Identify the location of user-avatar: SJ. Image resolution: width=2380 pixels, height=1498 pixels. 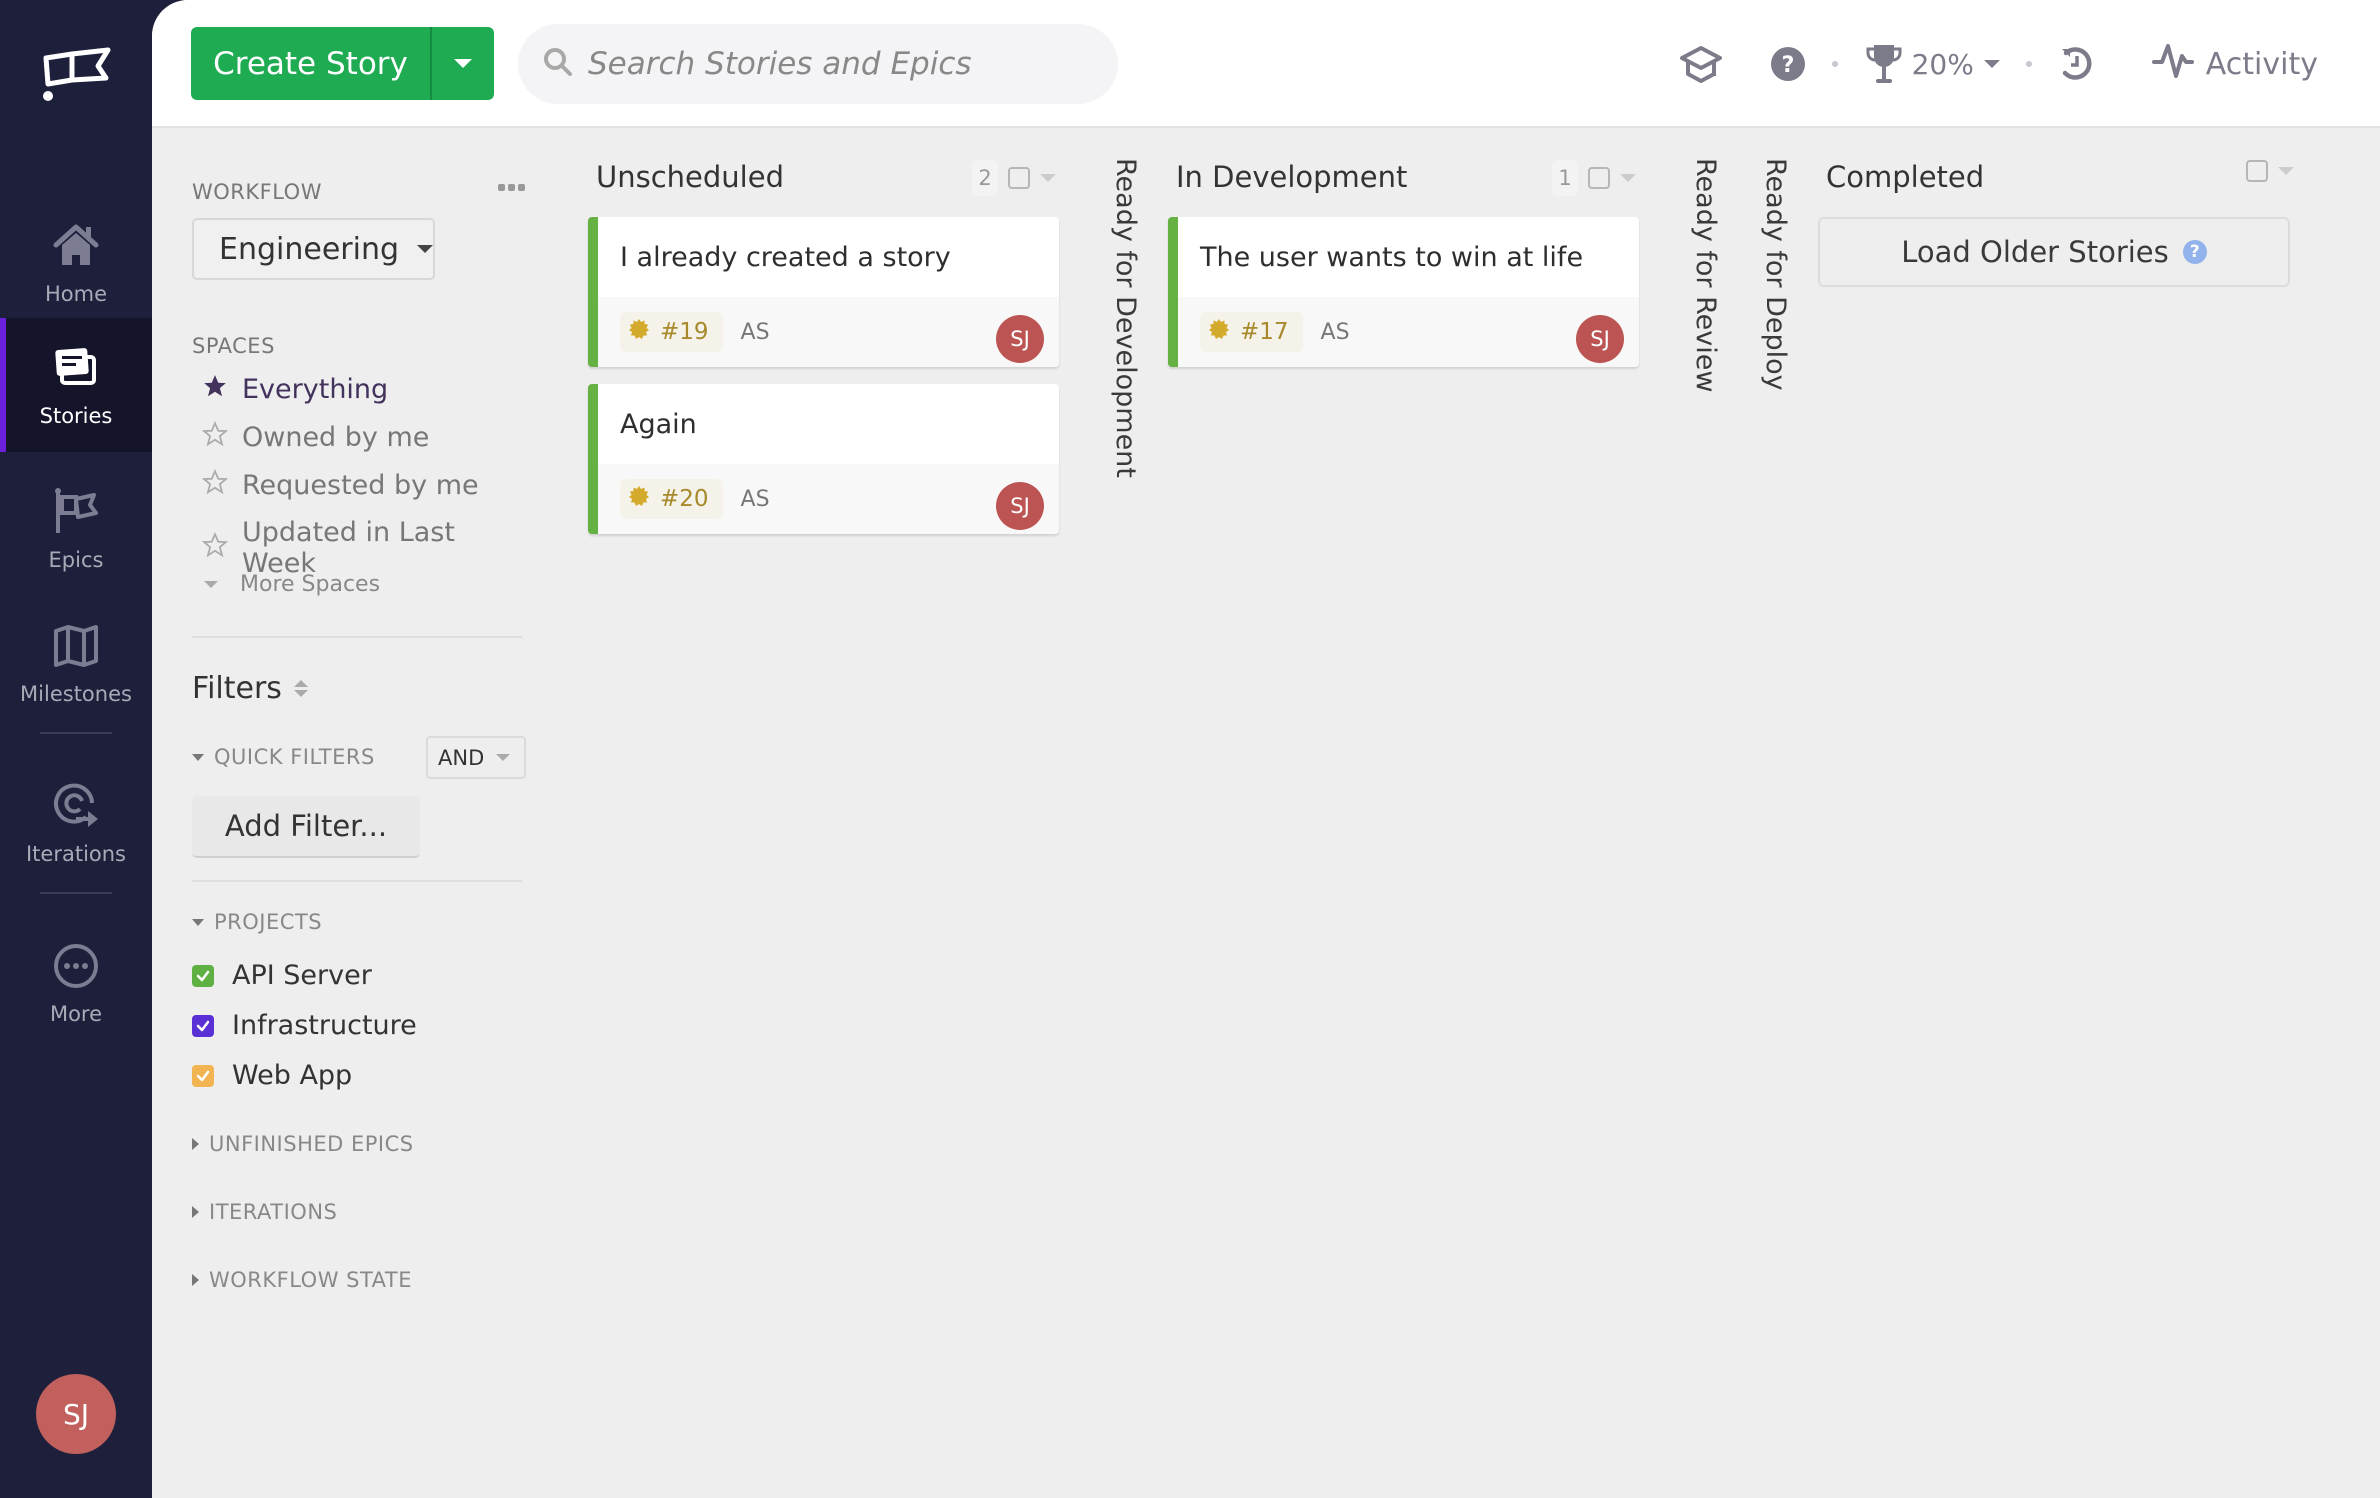
(76, 1414).